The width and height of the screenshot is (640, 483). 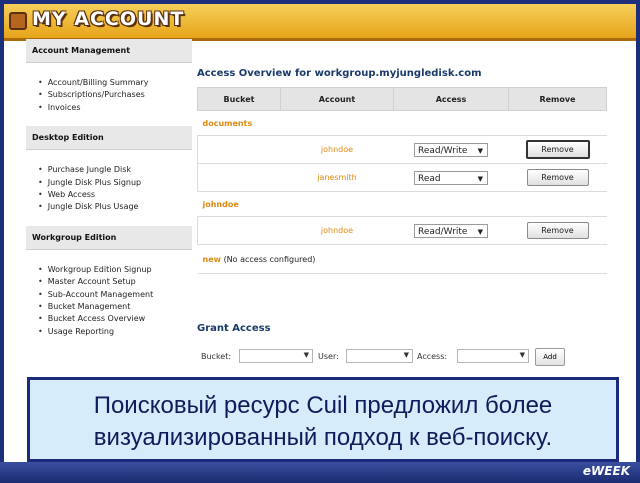 What do you see at coordinates (109, 51) in the screenshot?
I see `sidebar-heading-account-management: Account Management` at bounding box center [109, 51].